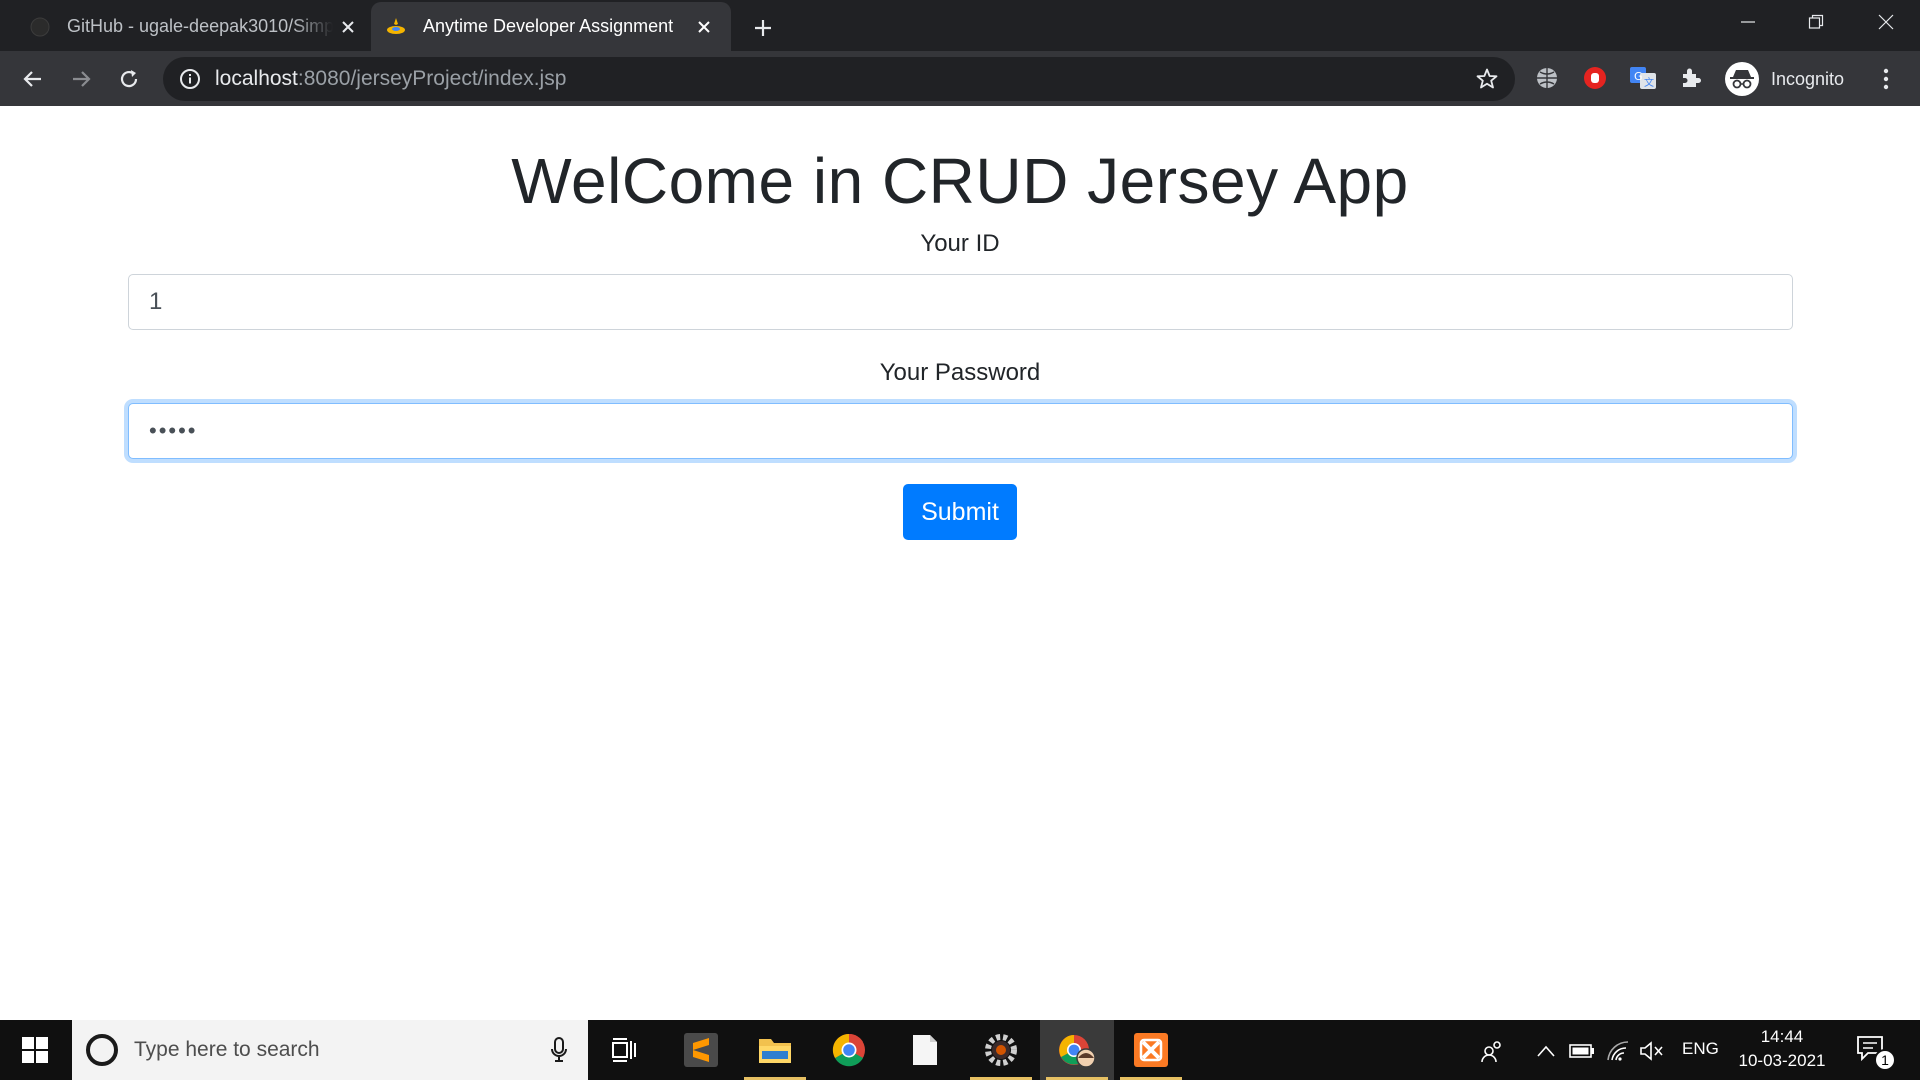  Describe the element at coordinates (1652, 1051) in the screenshot. I see `volume-muted-icon` at that location.